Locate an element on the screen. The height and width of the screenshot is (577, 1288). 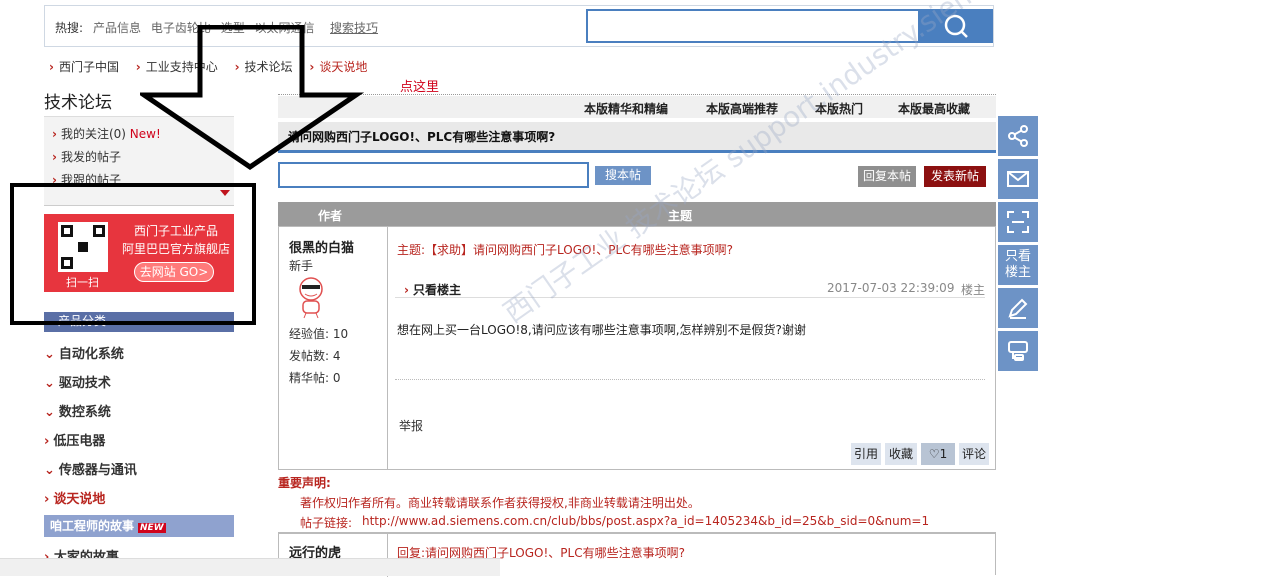
write-button is located at coordinates (1018, 308).